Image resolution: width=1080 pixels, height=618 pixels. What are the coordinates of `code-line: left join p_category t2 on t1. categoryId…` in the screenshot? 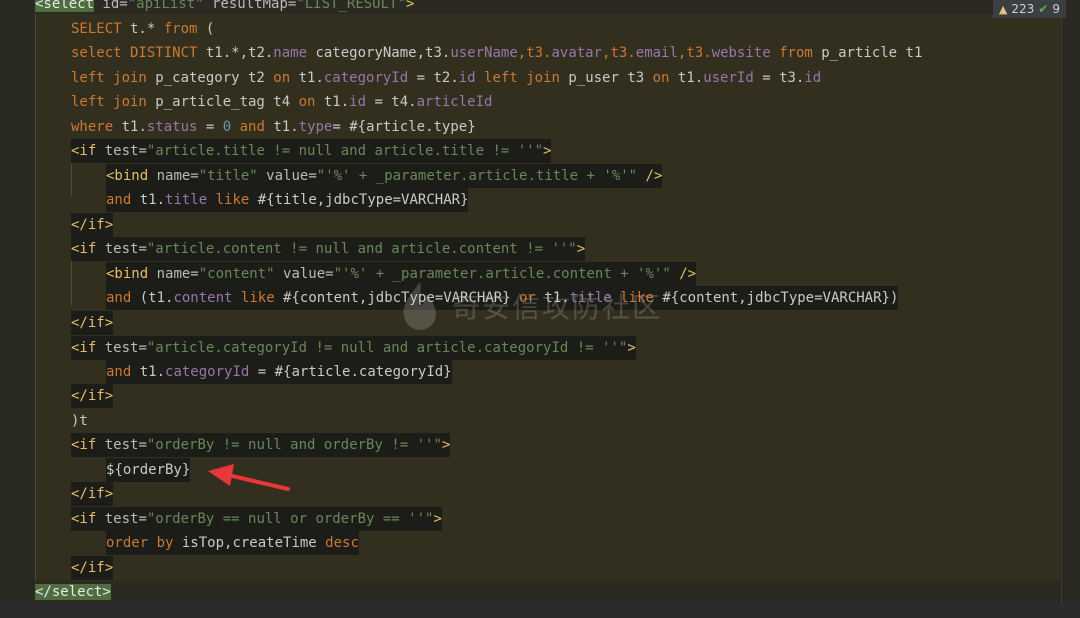 It's located at (446, 78).